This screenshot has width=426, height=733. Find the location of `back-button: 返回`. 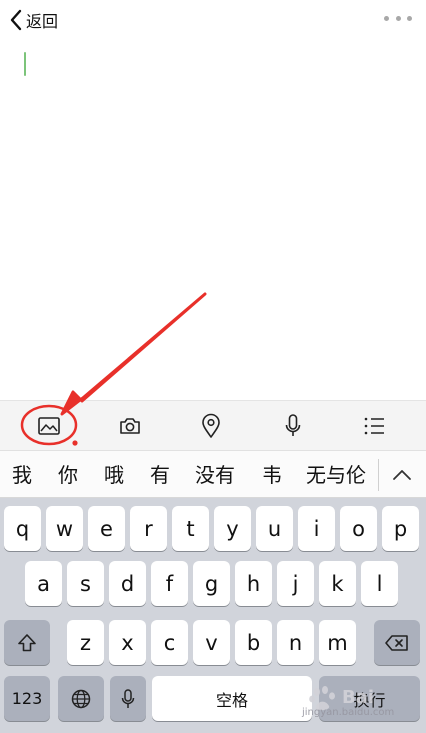

back-button: 返回 is located at coordinates (33, 20).